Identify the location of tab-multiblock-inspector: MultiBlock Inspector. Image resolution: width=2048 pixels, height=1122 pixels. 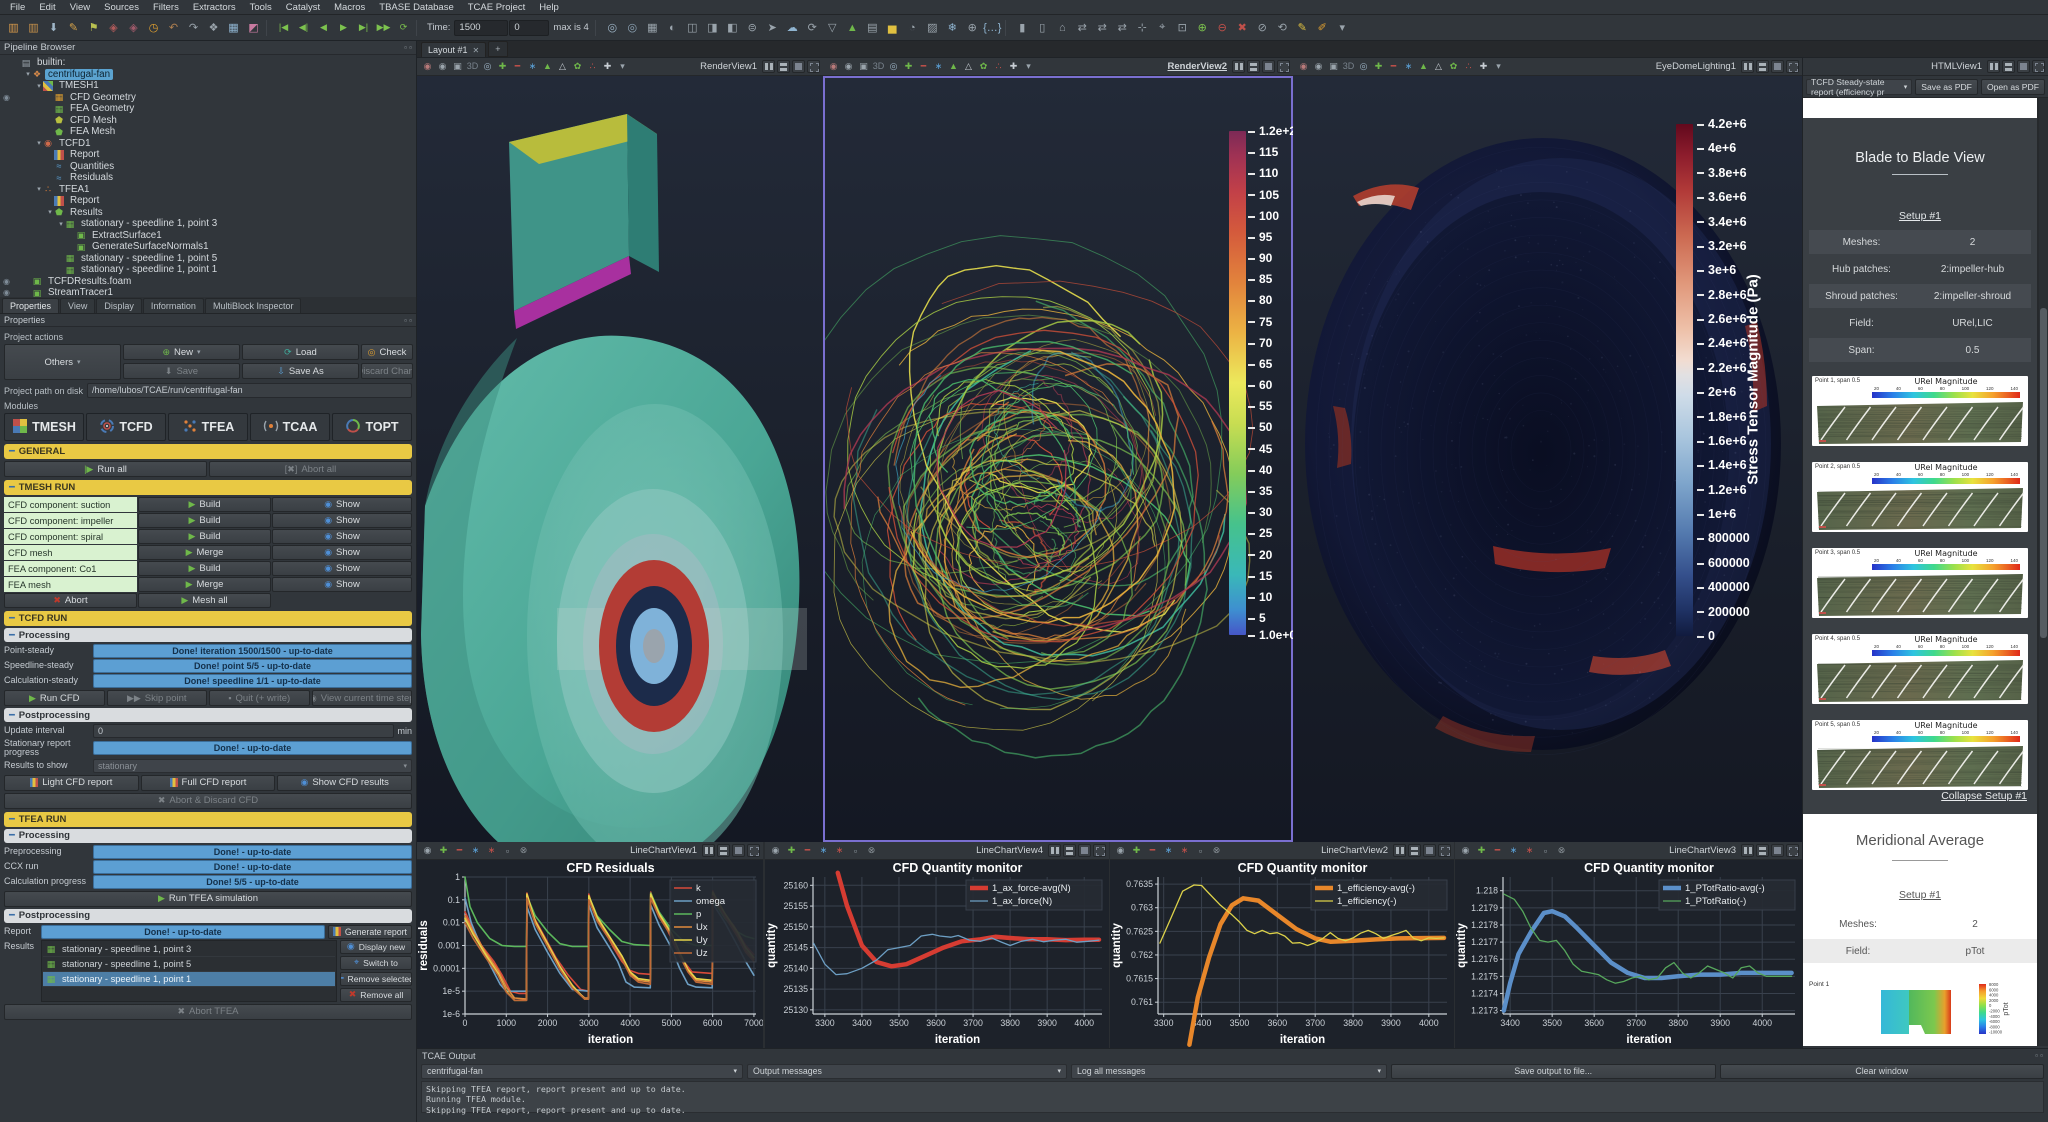
(253, 305).